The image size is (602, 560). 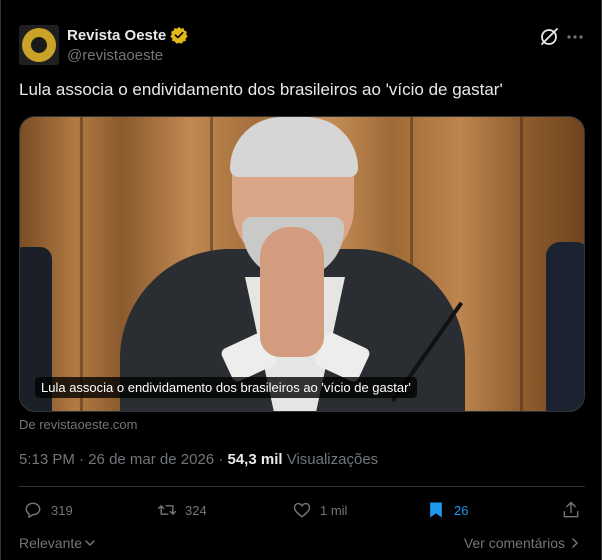 What do you see at coordinates (255, 459) in the screenshot?
I see `views-count: 54,3 mil` at bounding box center [255, 459].